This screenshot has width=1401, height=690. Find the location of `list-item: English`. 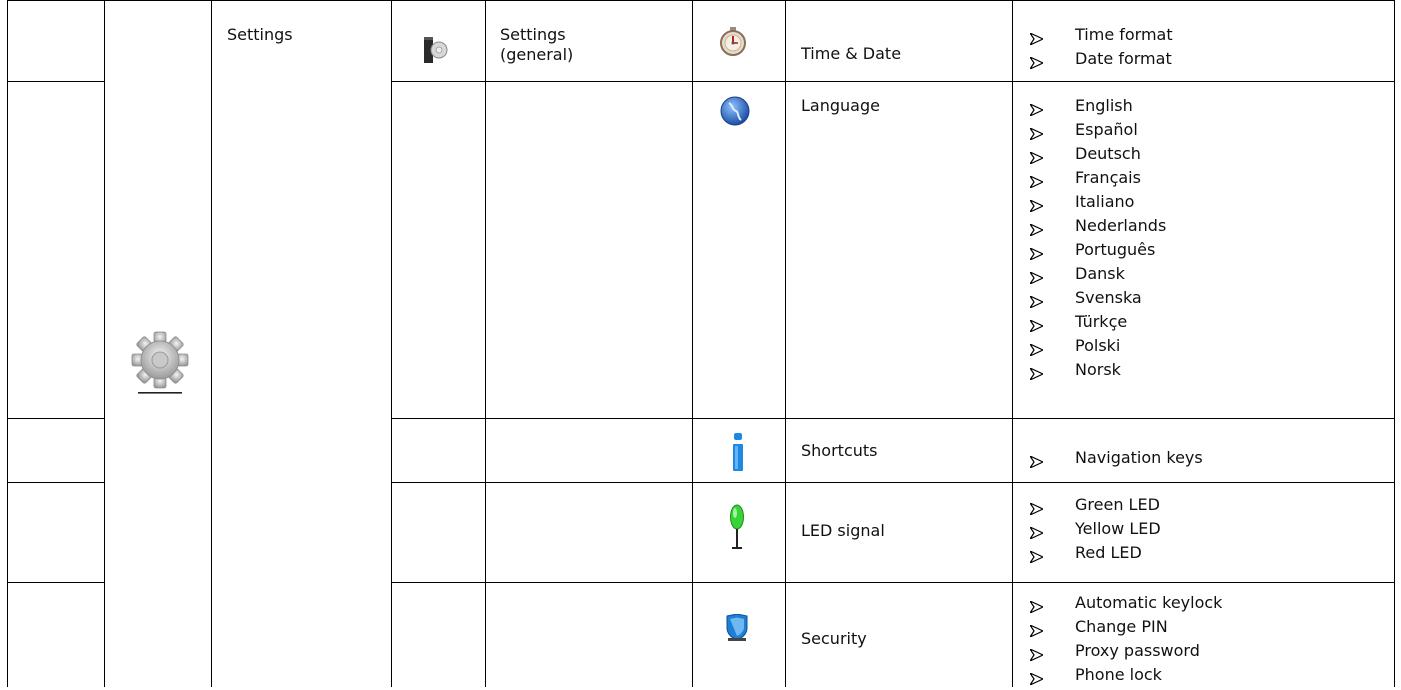

list-item: English is located at coordinates (1097, 108).